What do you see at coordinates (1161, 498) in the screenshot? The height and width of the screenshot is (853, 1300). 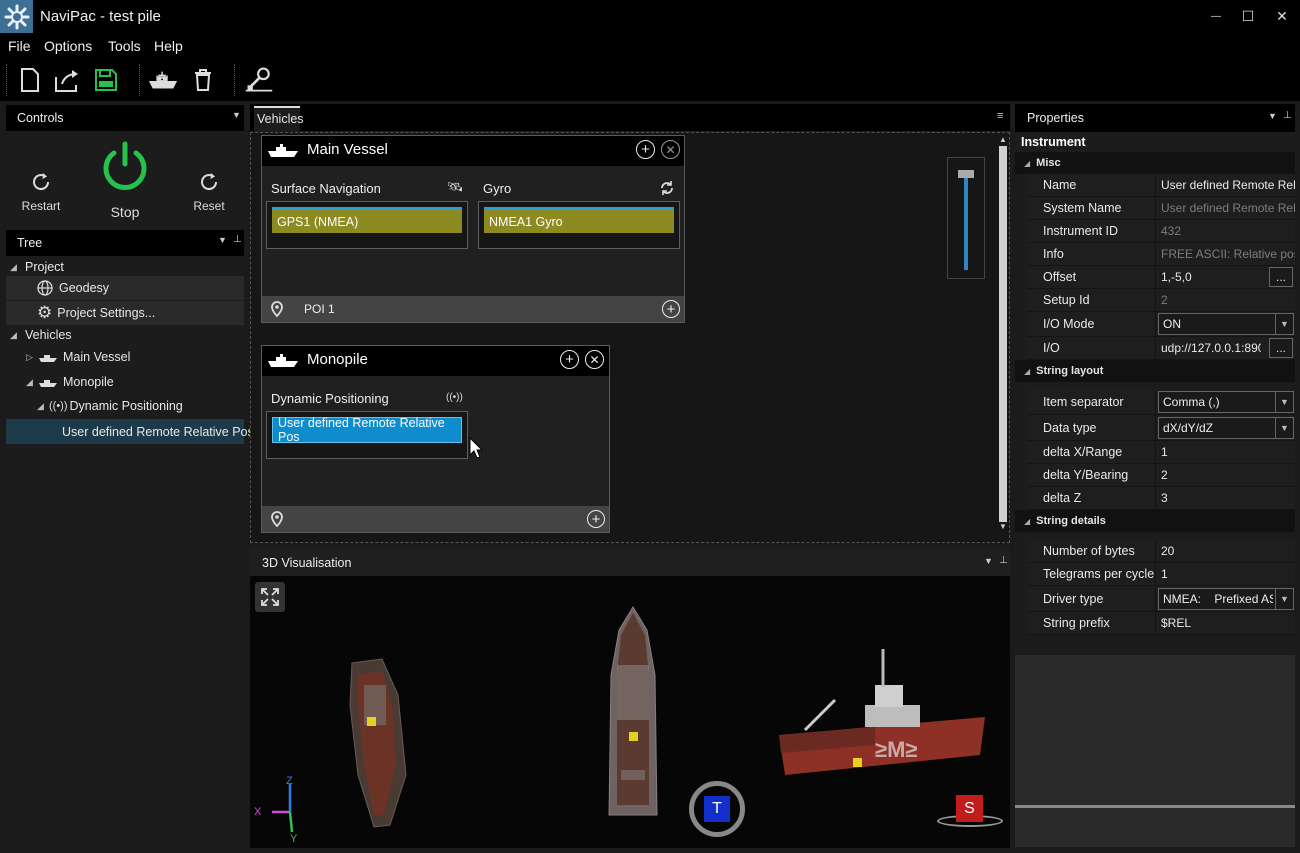 I see `prop-delta-z: delta Z3` at bounding box center [1161, 498].